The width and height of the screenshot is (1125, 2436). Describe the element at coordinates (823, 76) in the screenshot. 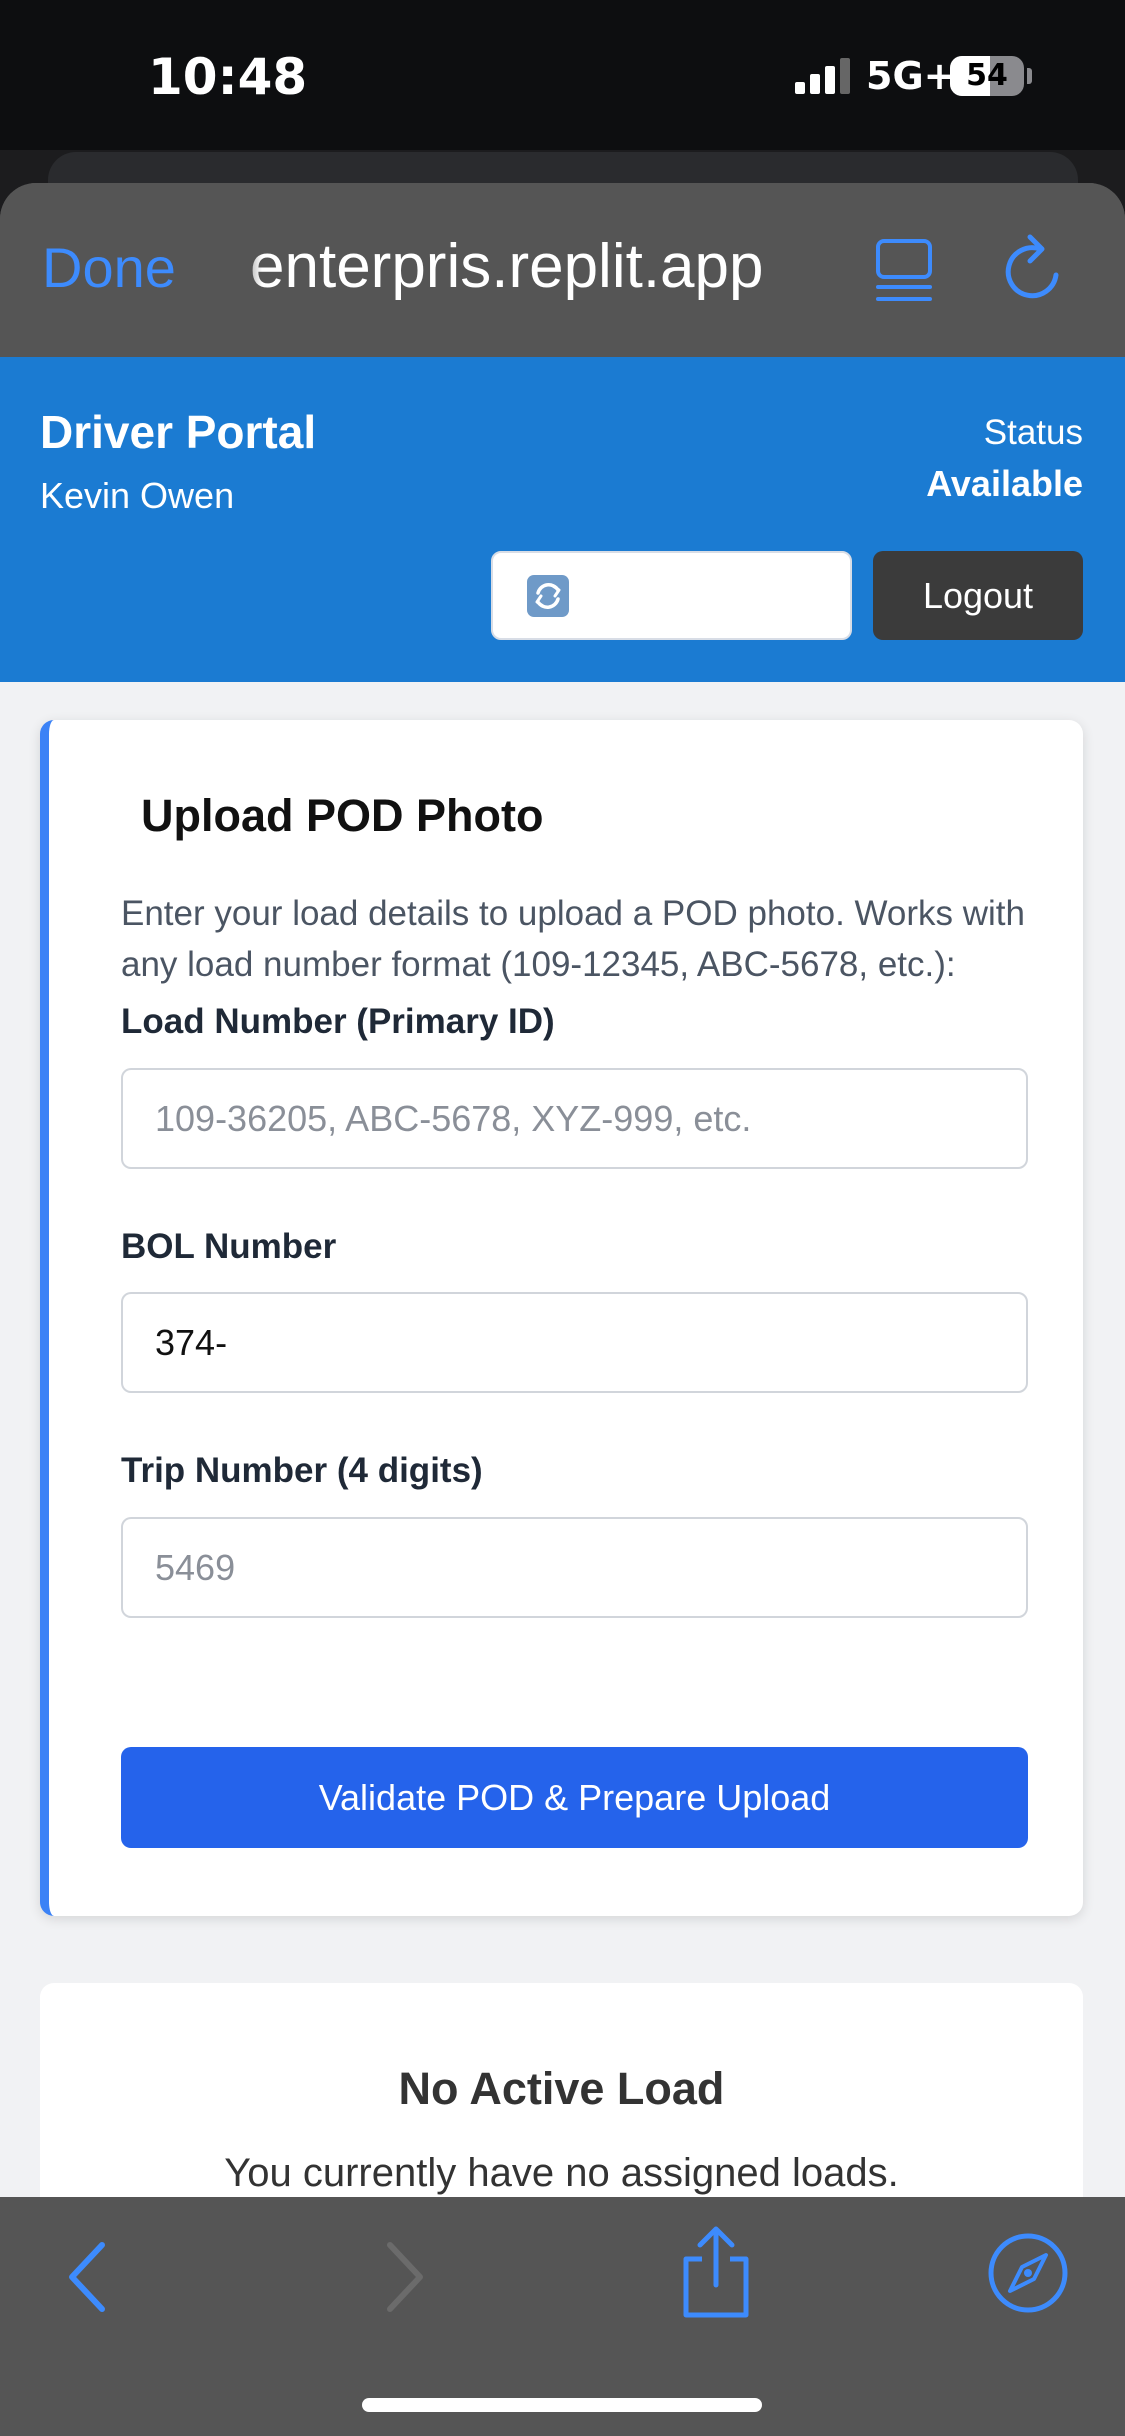

I see `cellular-signal-icon` at that location.